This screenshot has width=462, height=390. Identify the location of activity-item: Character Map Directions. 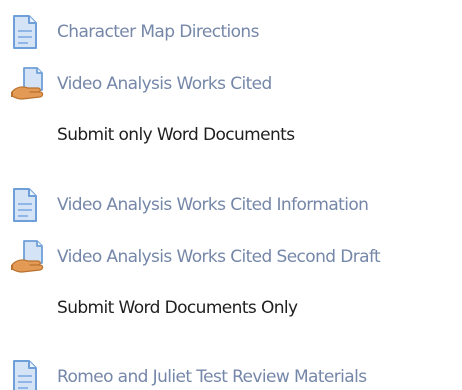
(231, 32).